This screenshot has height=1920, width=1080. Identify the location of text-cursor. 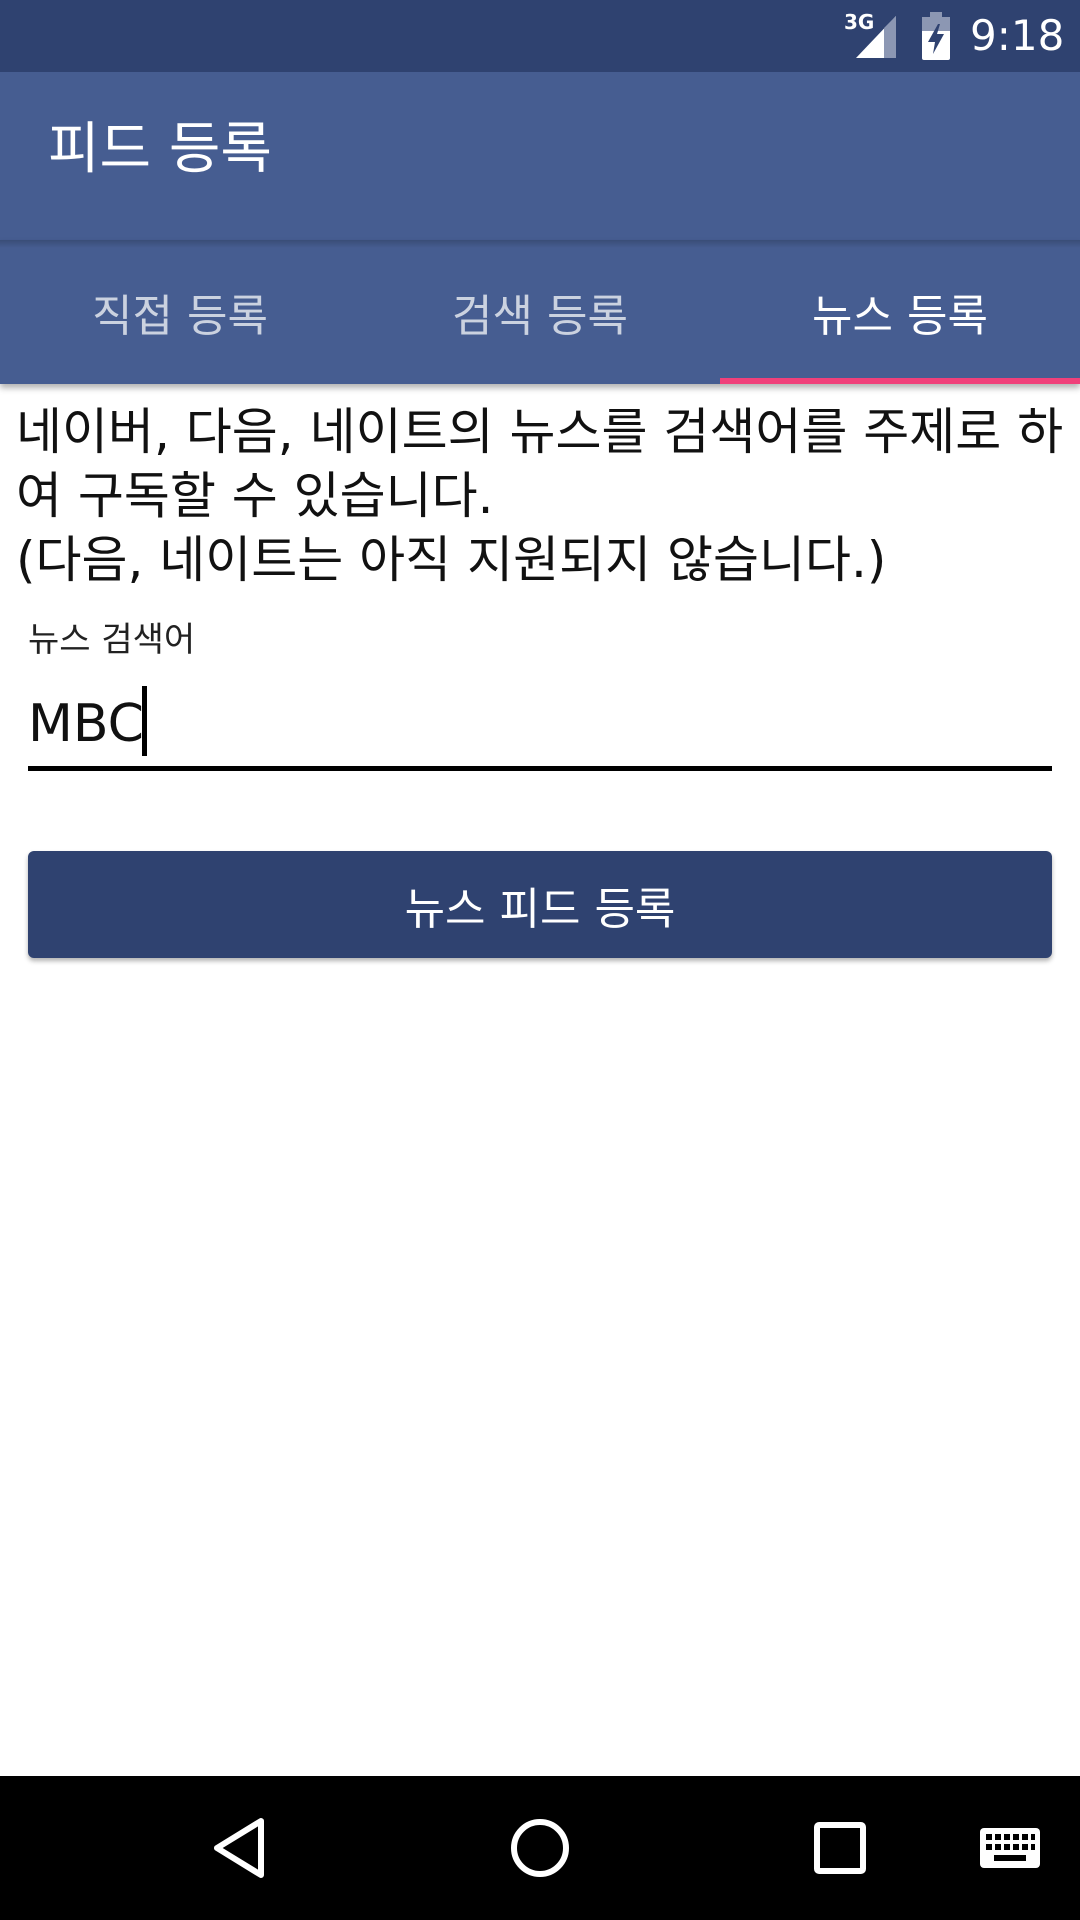
(144, 721).